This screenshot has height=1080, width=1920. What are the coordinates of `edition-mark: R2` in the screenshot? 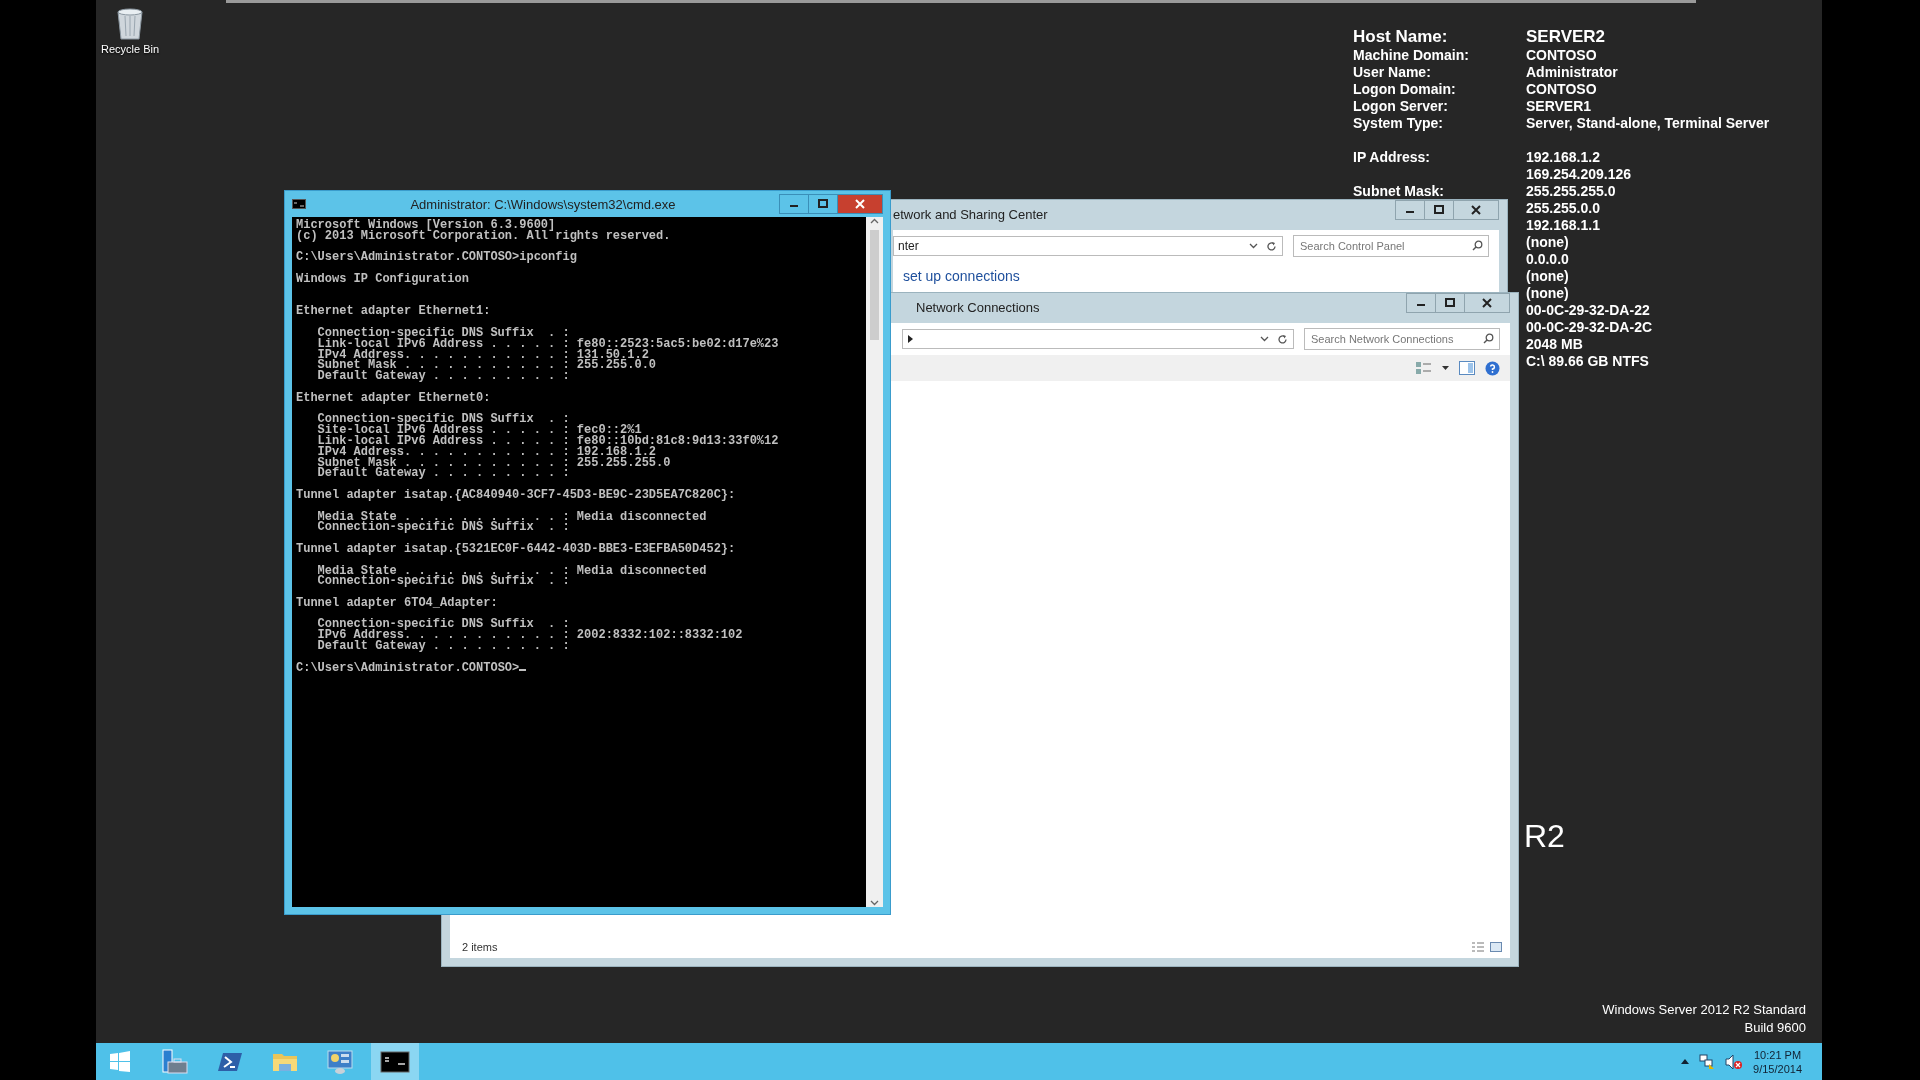 It's located at (1544, 836).